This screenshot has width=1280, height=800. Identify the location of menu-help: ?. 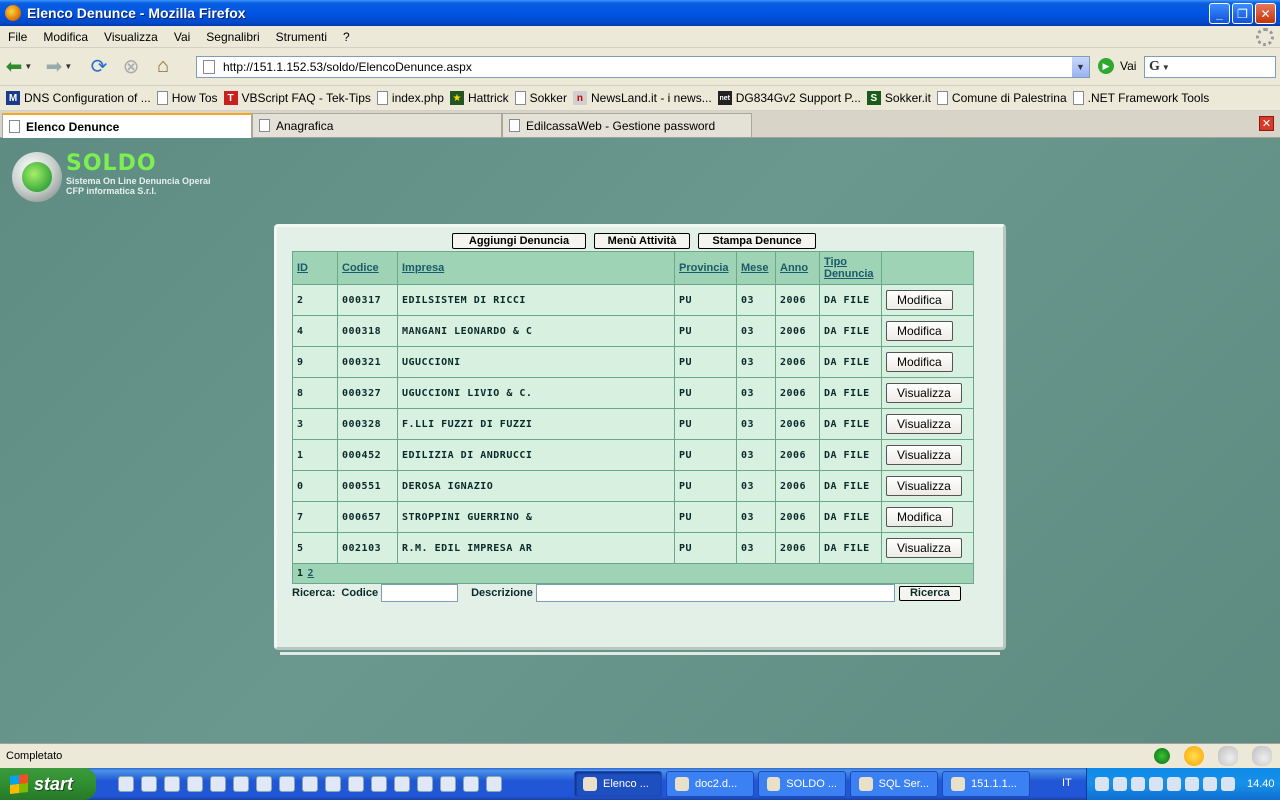
(346, 37).